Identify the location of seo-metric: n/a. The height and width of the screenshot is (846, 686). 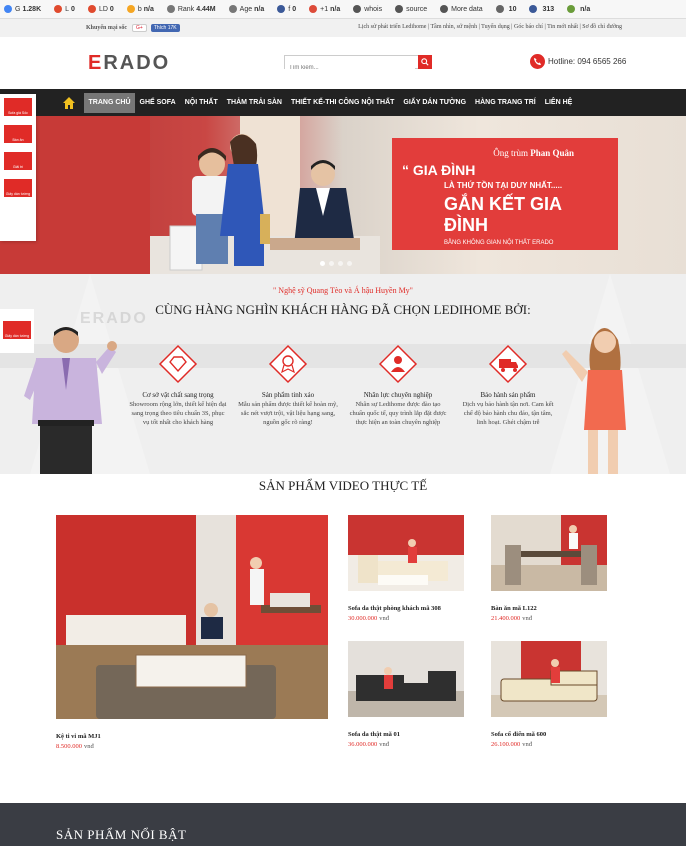
(578, 9).